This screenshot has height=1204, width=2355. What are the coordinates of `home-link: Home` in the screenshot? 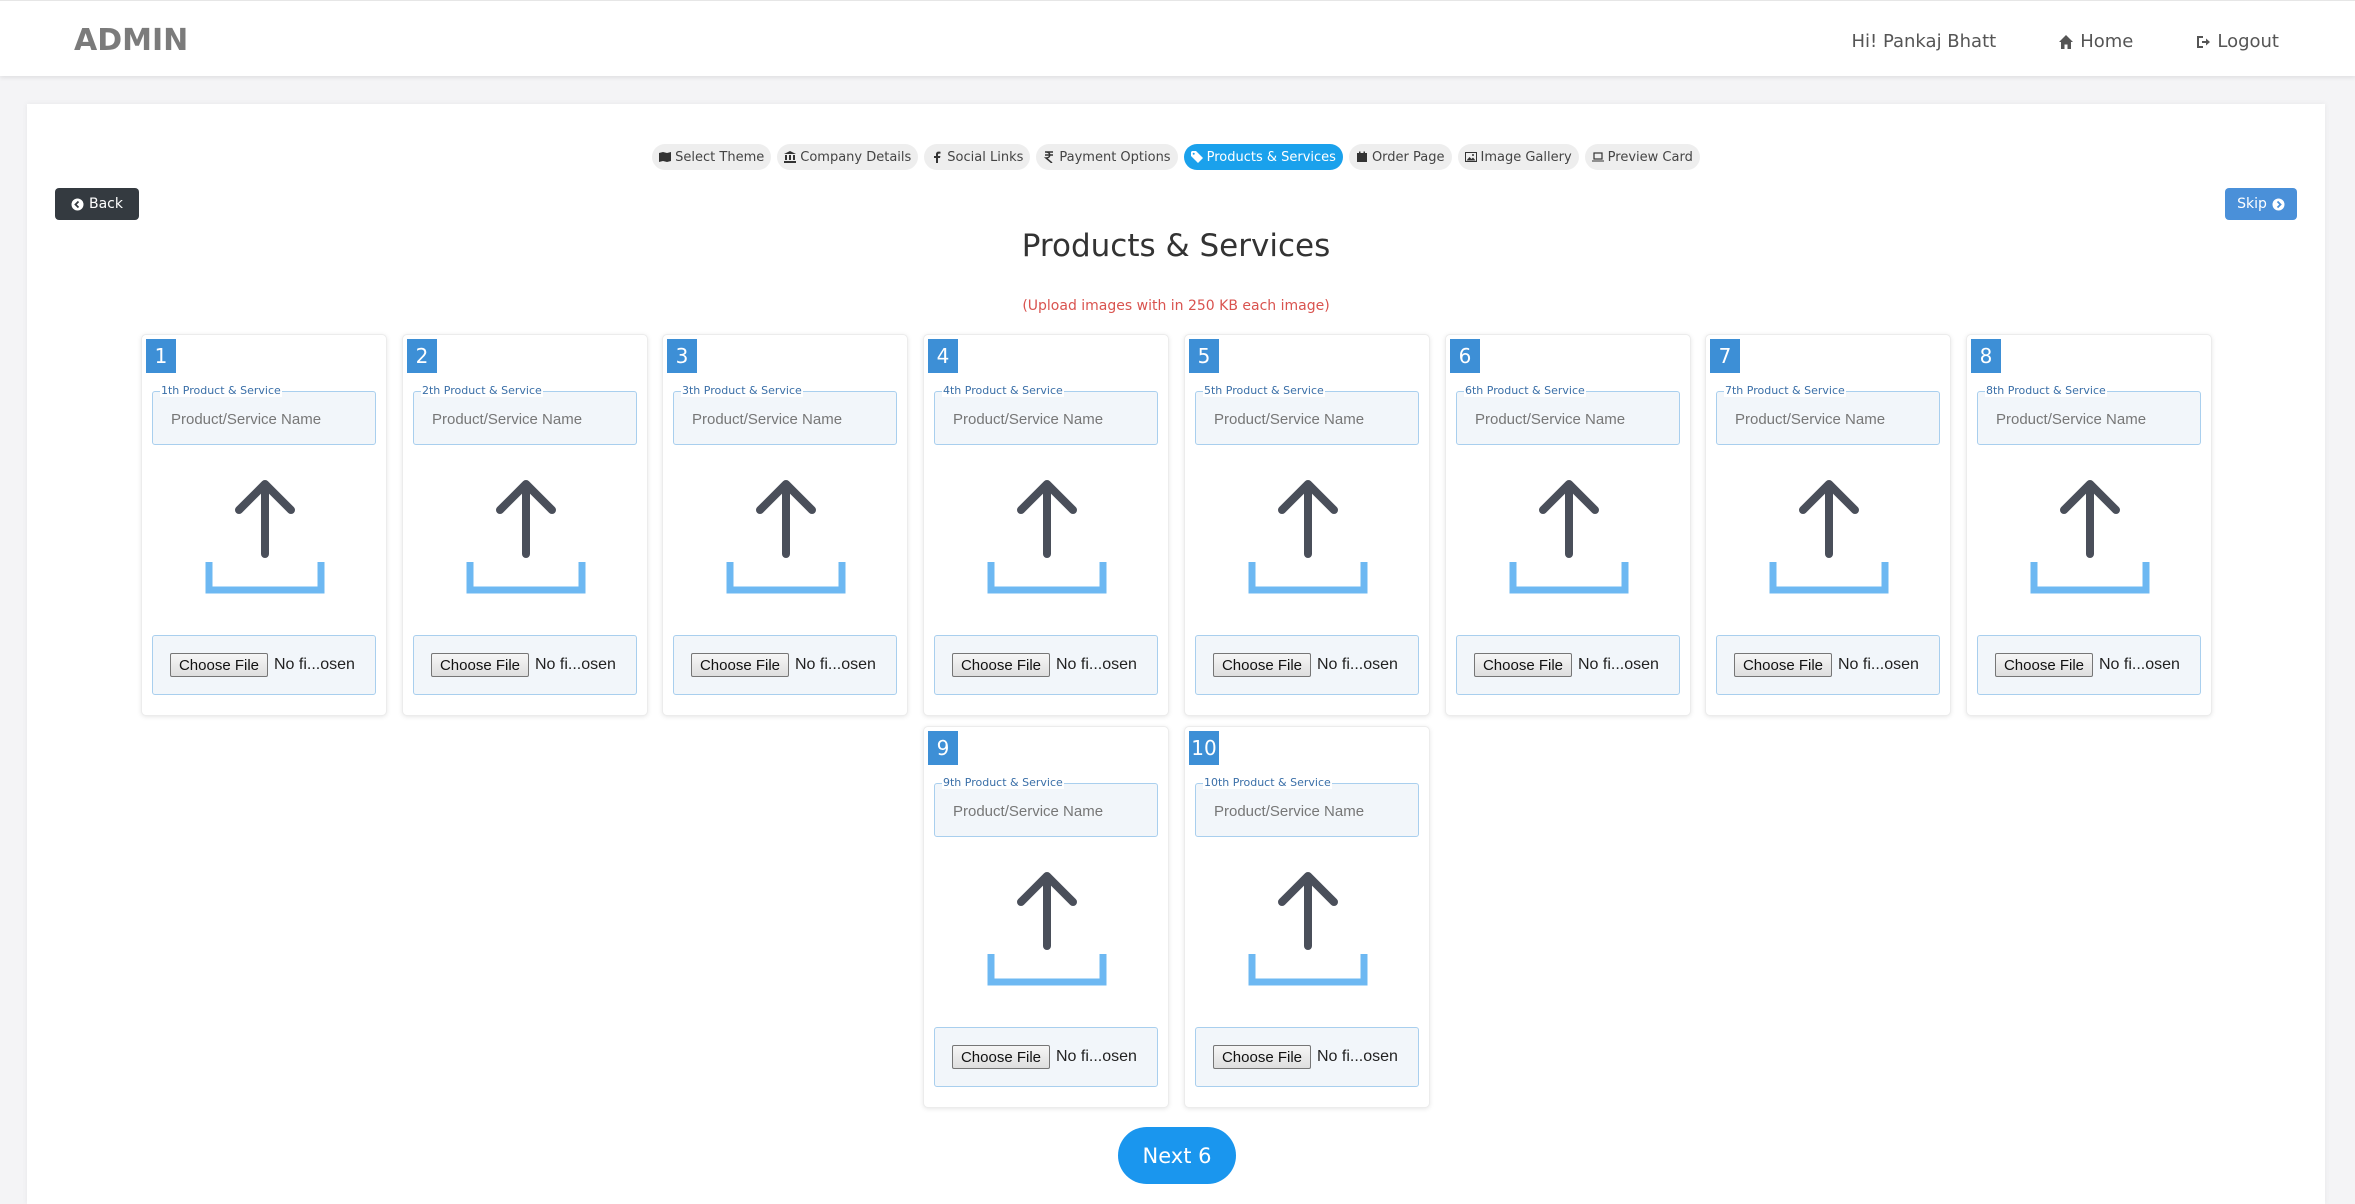 It's located at (2095, 41).